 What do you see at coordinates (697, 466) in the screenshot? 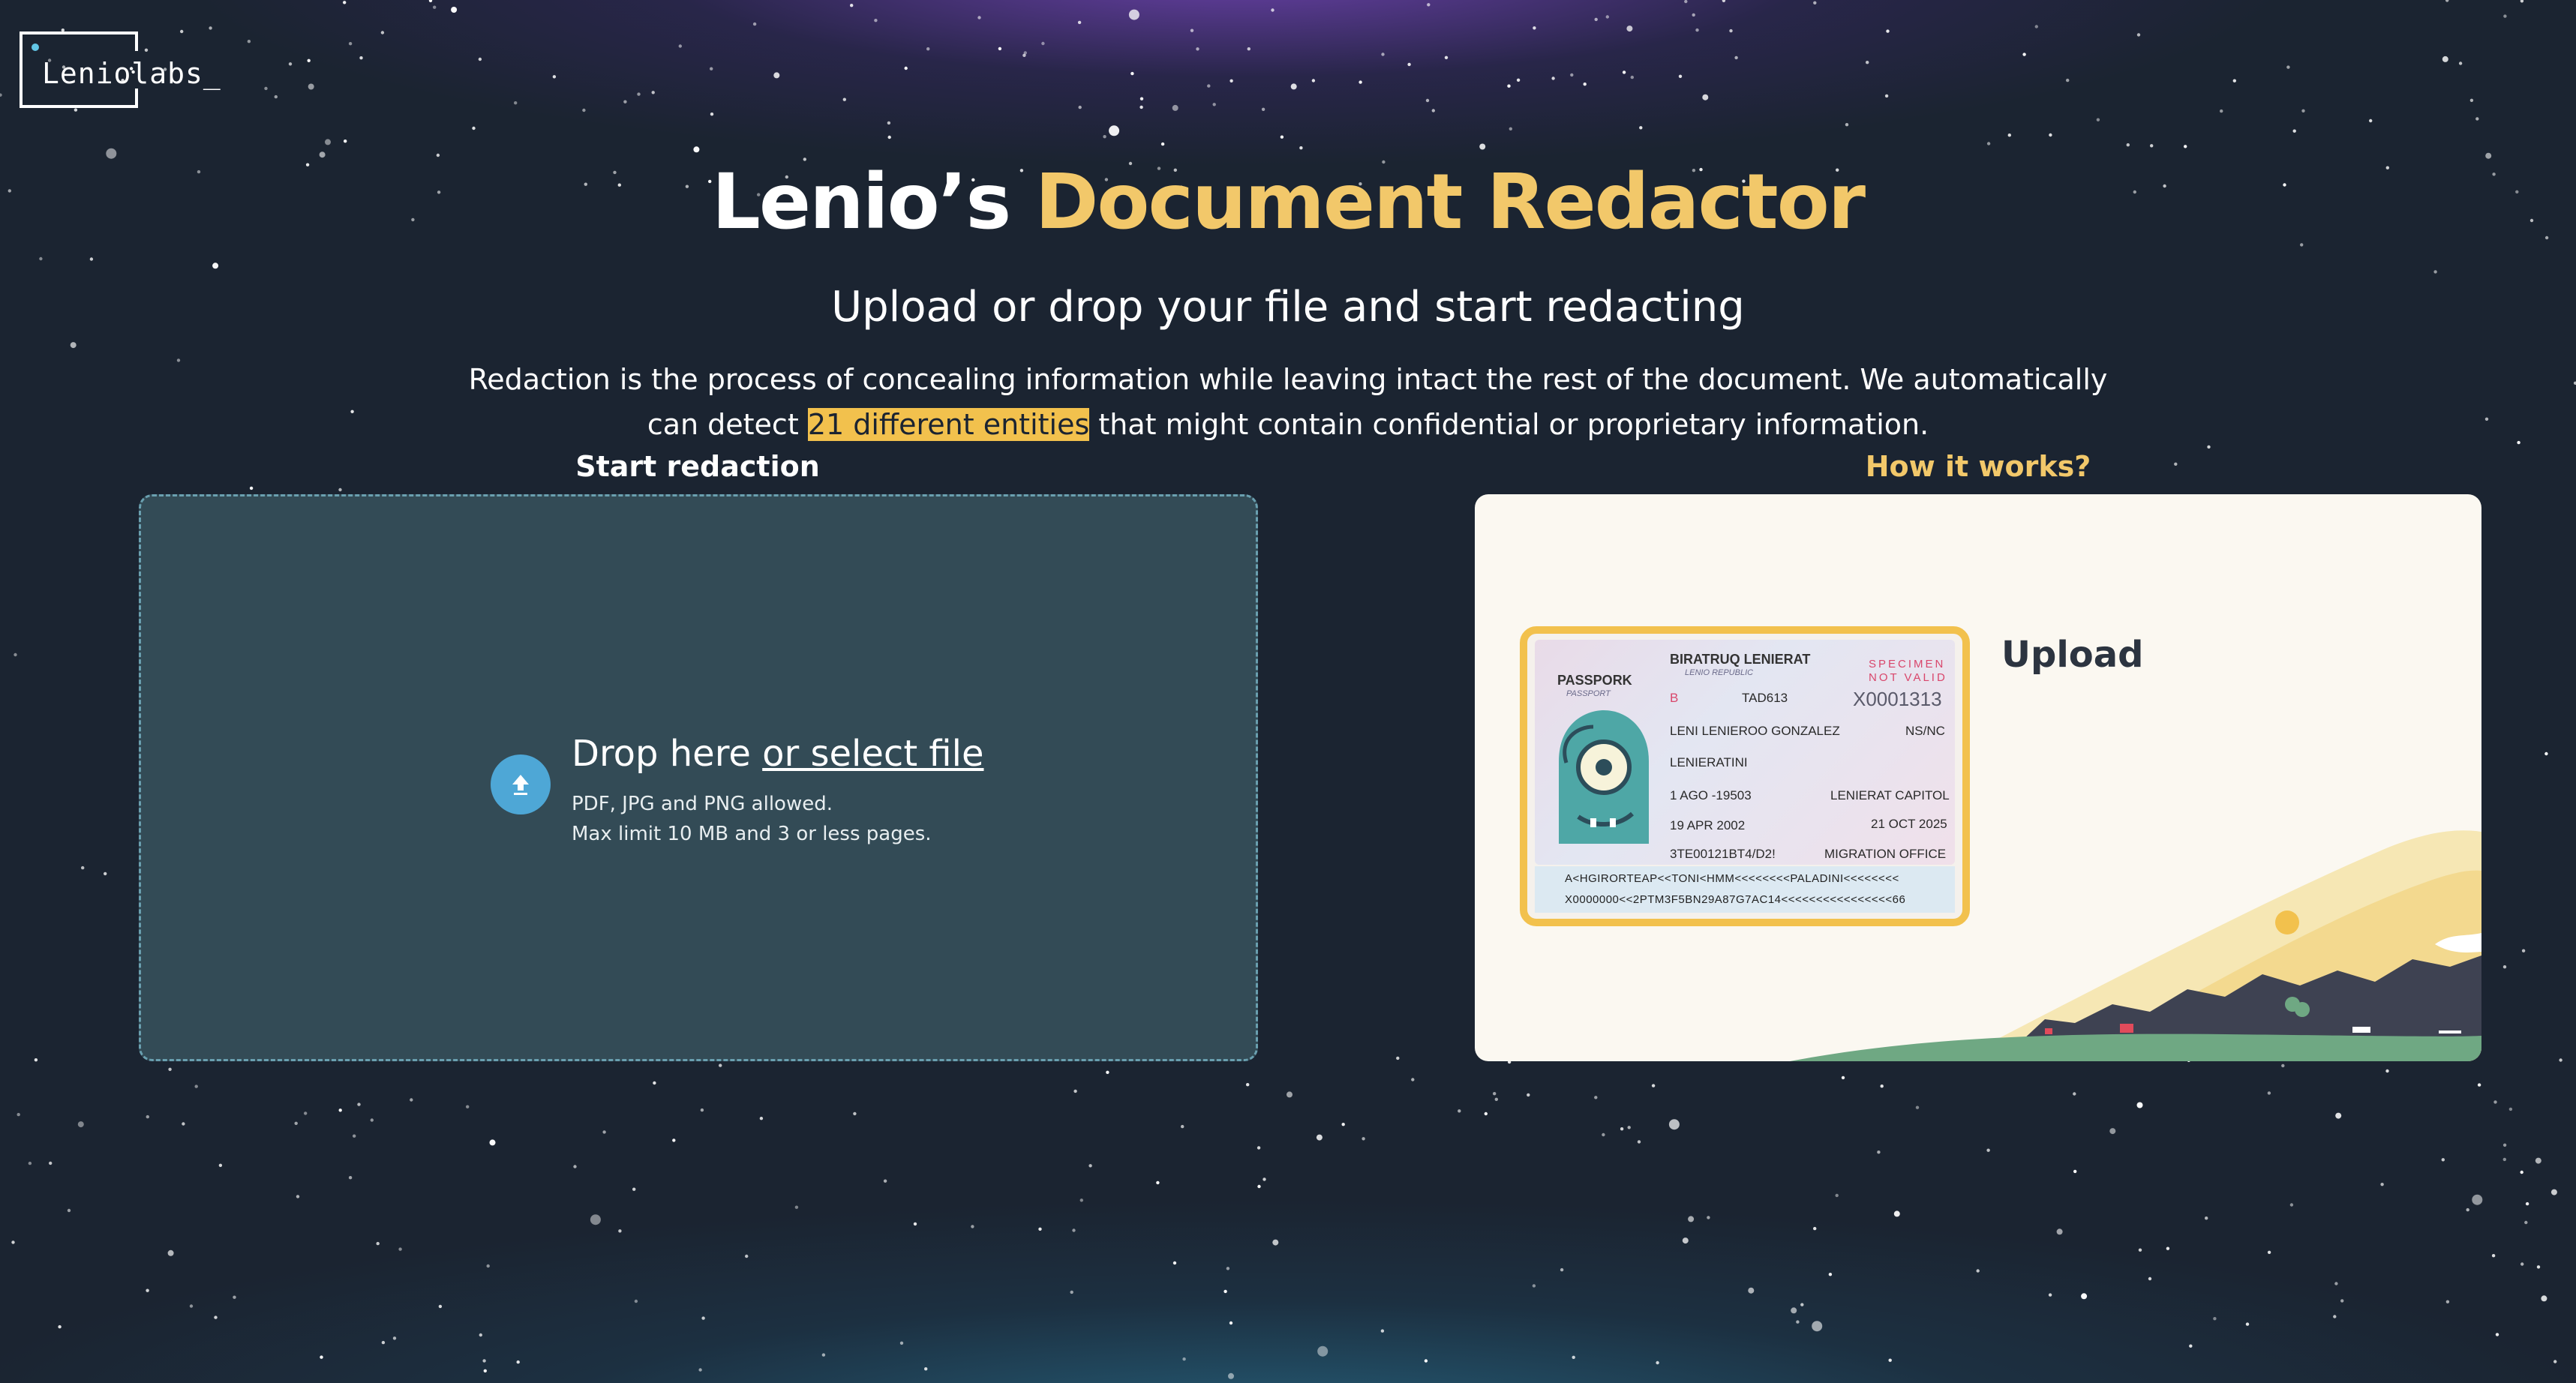
I see `start-redaction-label: Start redaction` at bounding box center [697, 466].